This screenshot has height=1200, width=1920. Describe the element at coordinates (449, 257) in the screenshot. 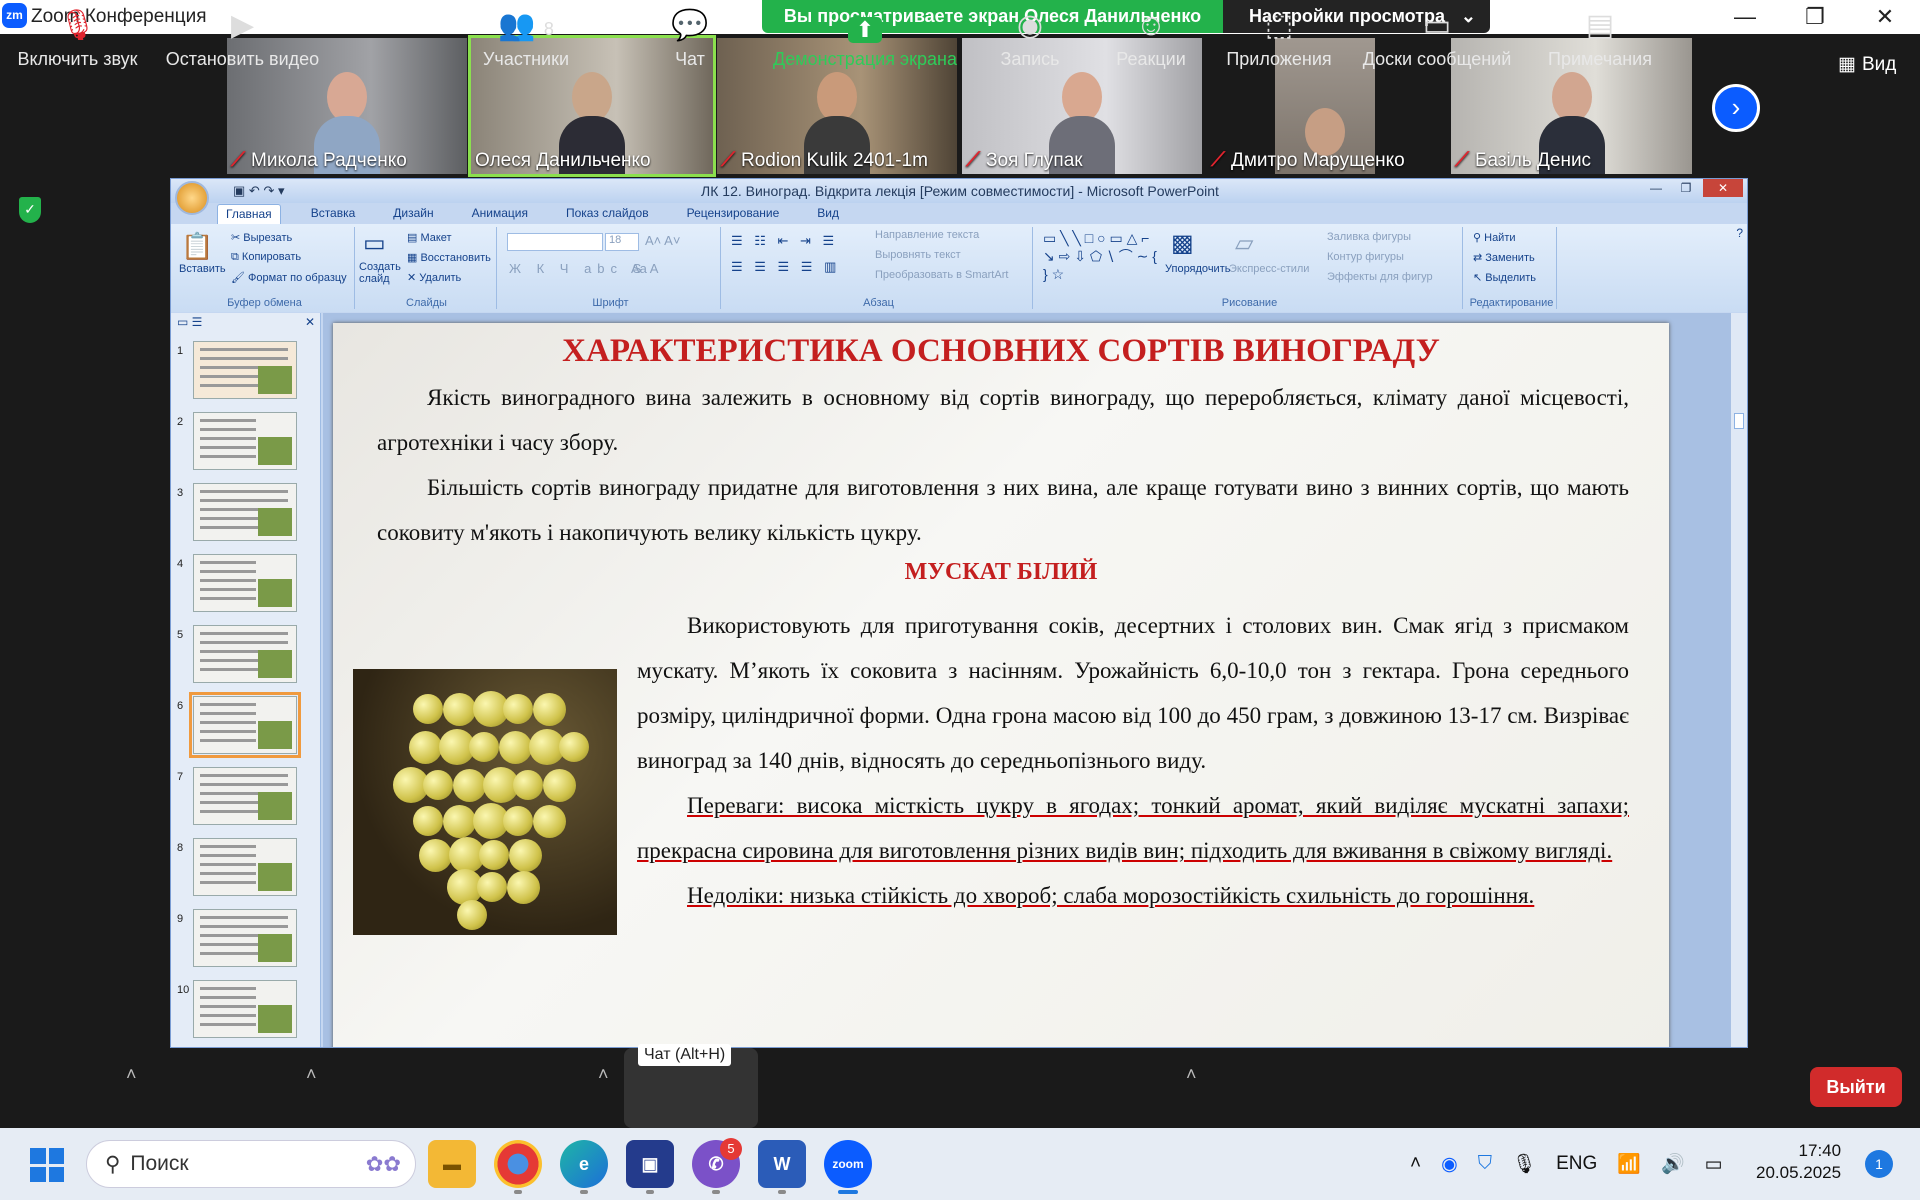

I see `reset-button: ▦ Восстановить` at that location.